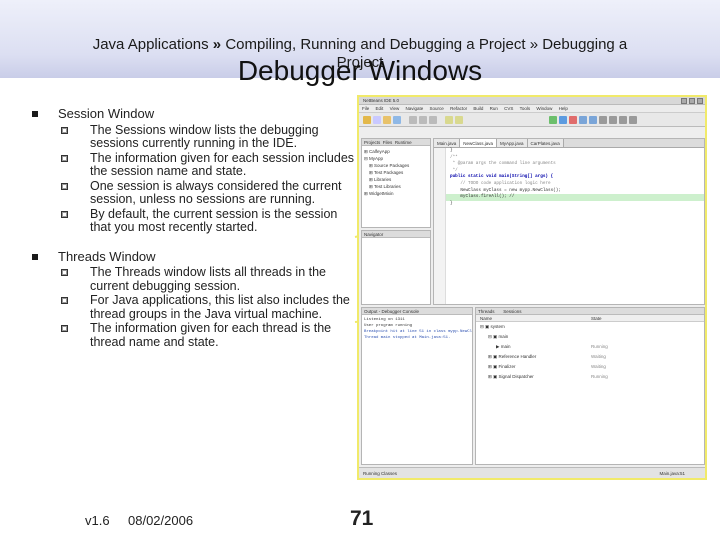  Describe the element at coordinates (590, 337) in the screenshot. I see `table-row: ⊟ ▣ main` at that location.